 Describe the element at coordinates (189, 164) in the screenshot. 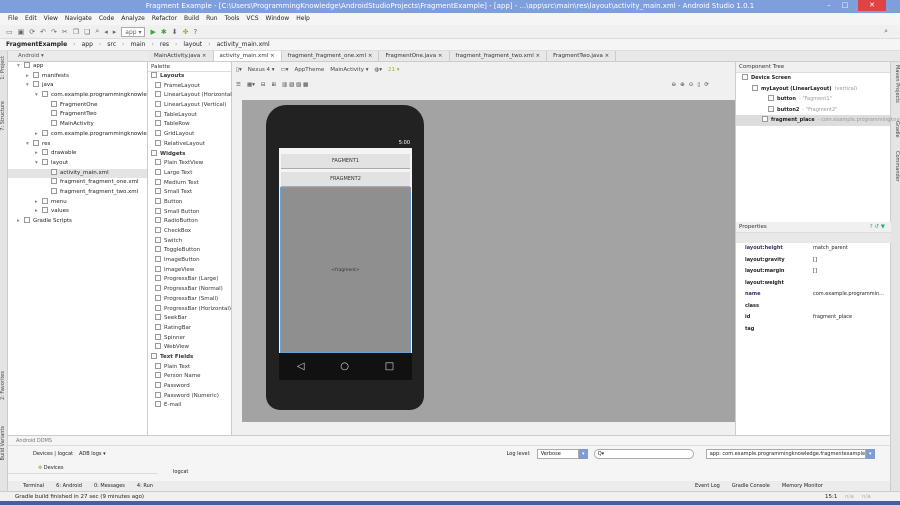

I see `palette-item: Plain TextView` at that location.